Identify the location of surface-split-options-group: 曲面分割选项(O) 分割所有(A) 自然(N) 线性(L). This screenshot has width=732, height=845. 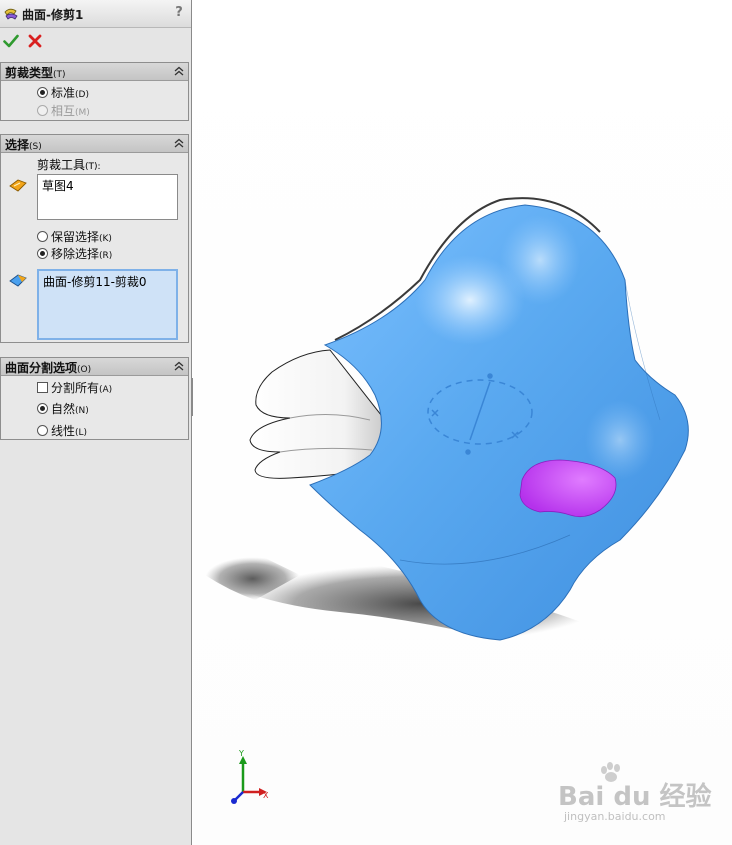
(94, 398).